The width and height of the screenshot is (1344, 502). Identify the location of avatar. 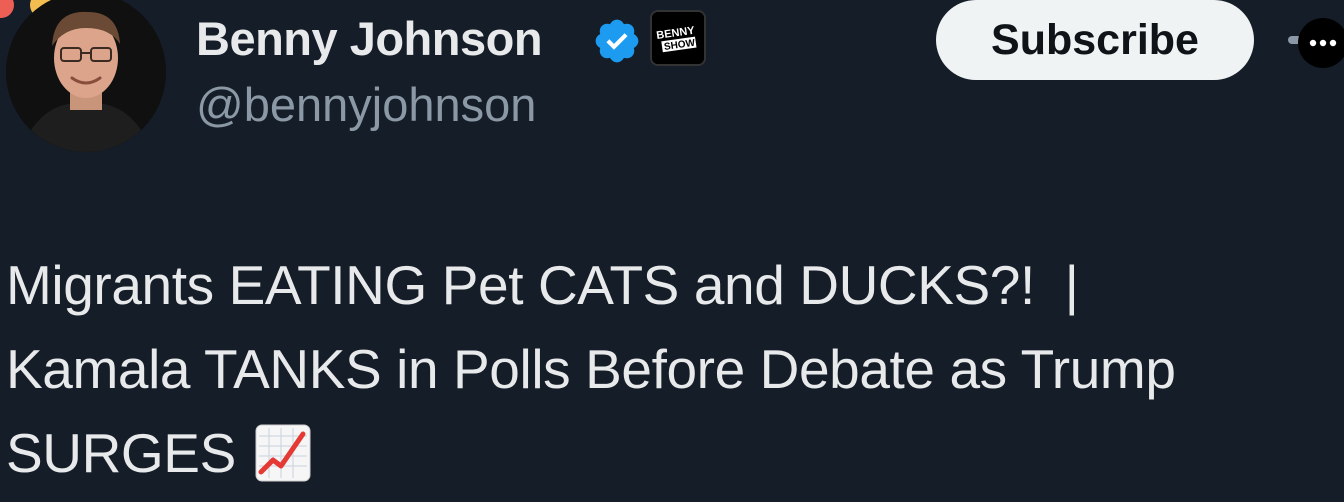
(86, 76).